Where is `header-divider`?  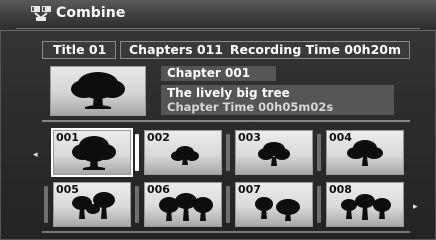 header-divider is located at coordinates (218, 28).